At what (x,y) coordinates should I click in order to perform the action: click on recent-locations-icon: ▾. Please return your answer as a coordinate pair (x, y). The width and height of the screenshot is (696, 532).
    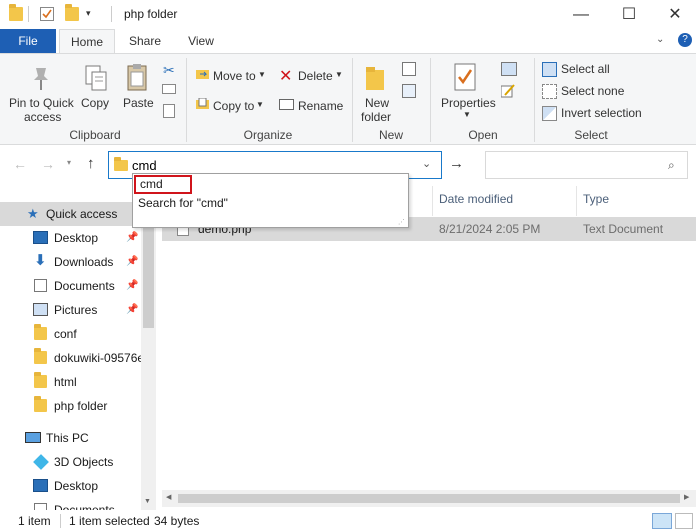
    Looking at the image, I should click on (69, 162).